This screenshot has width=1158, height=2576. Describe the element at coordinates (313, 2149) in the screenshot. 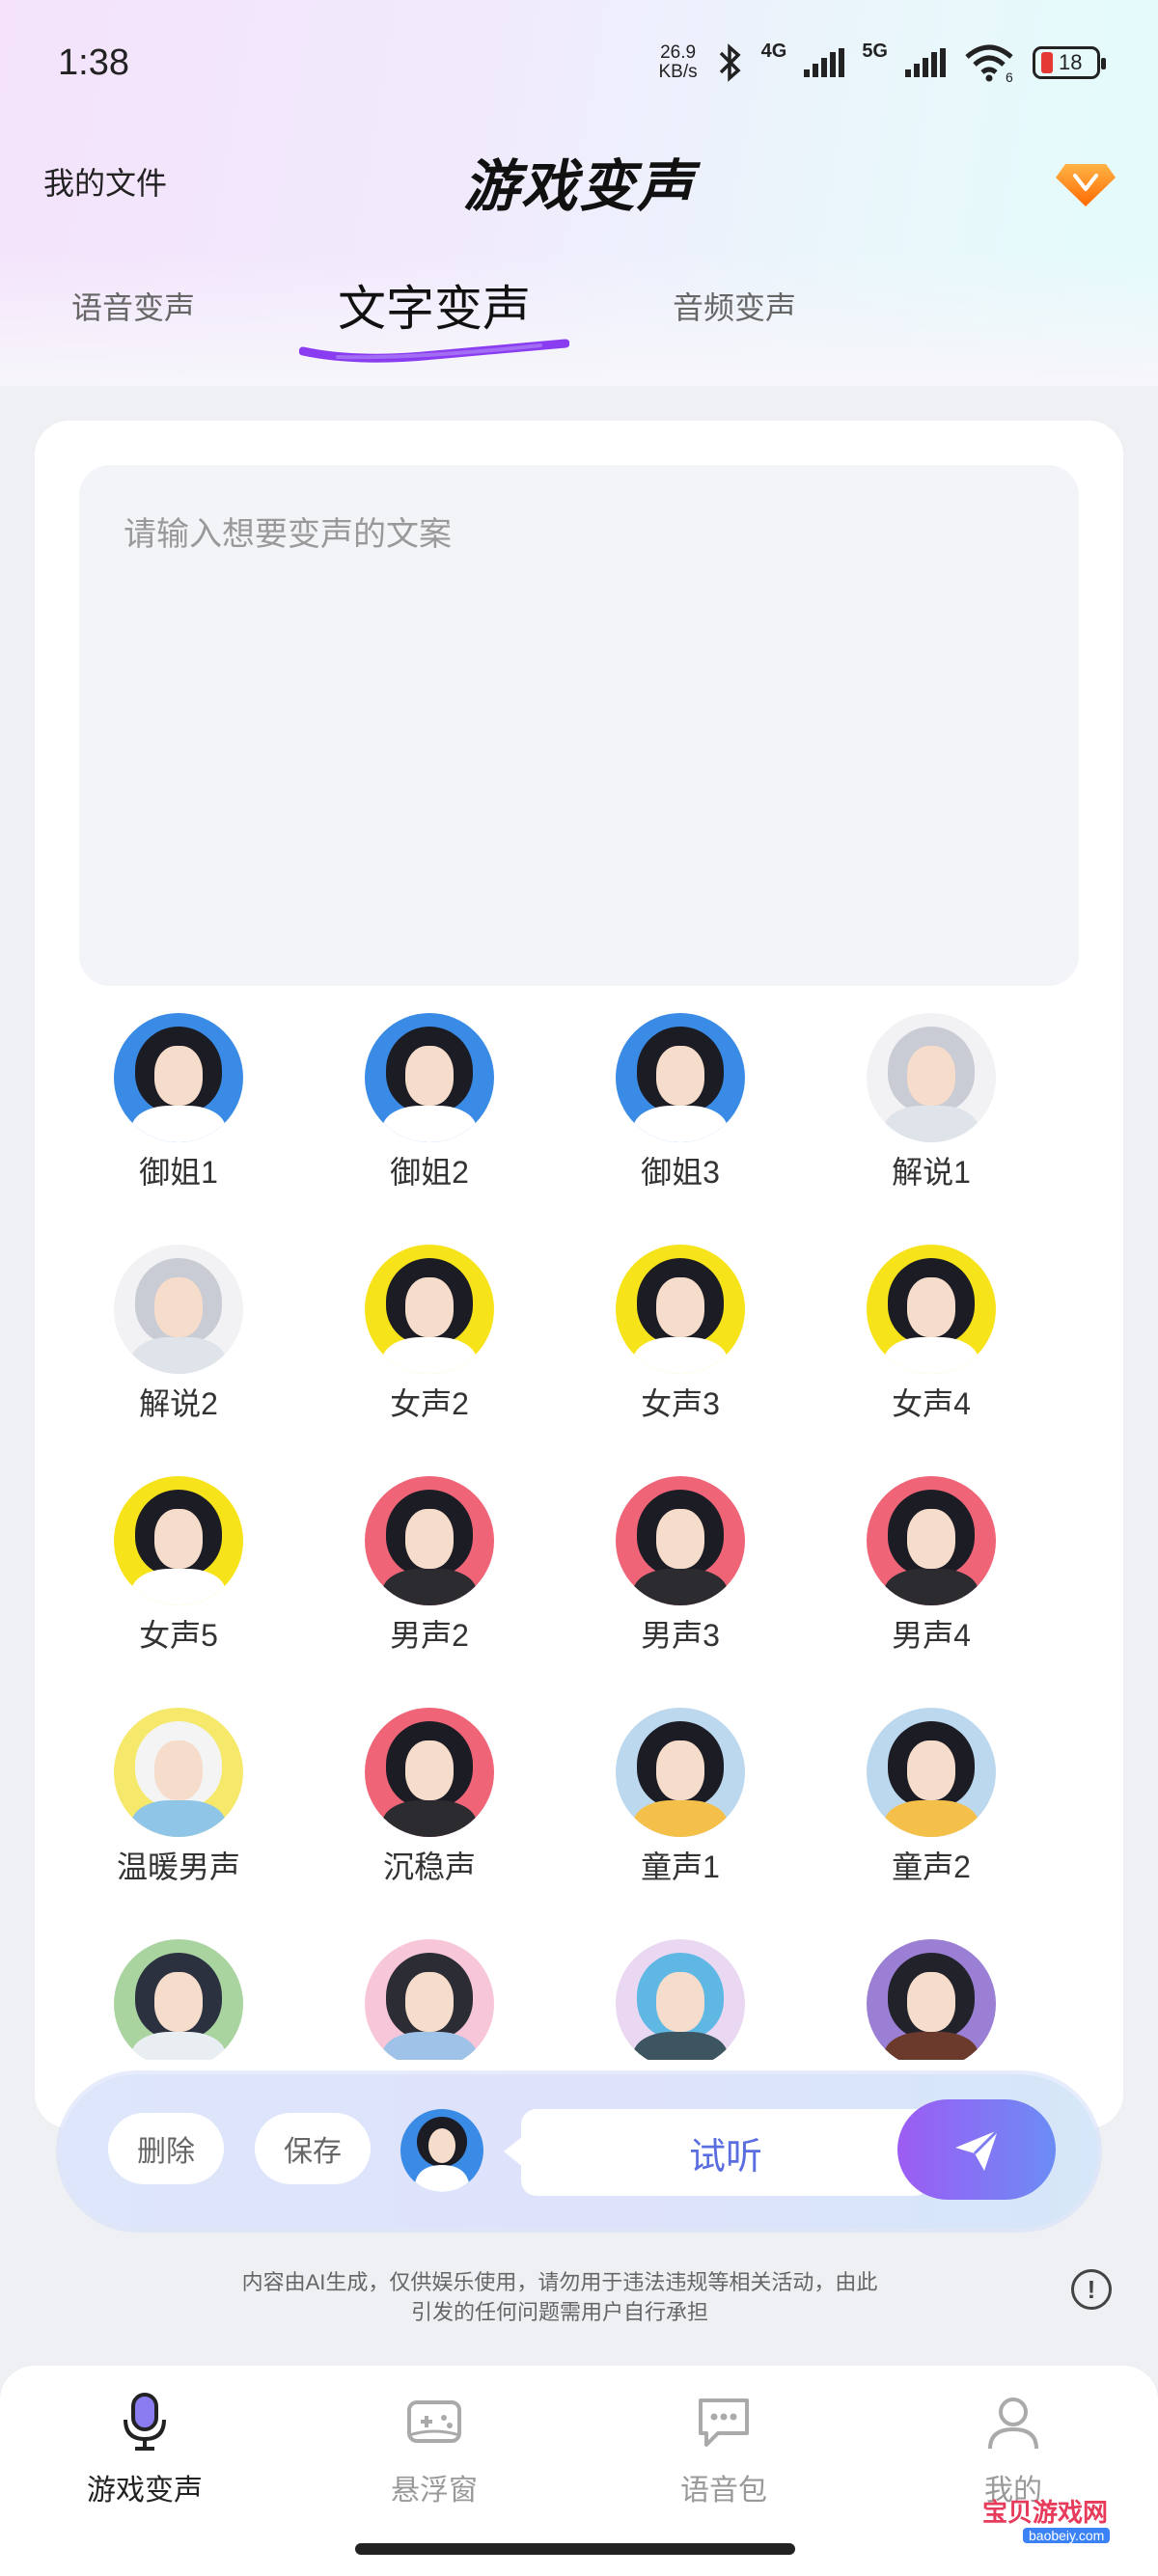

I see `save-button: 保存` at that location.